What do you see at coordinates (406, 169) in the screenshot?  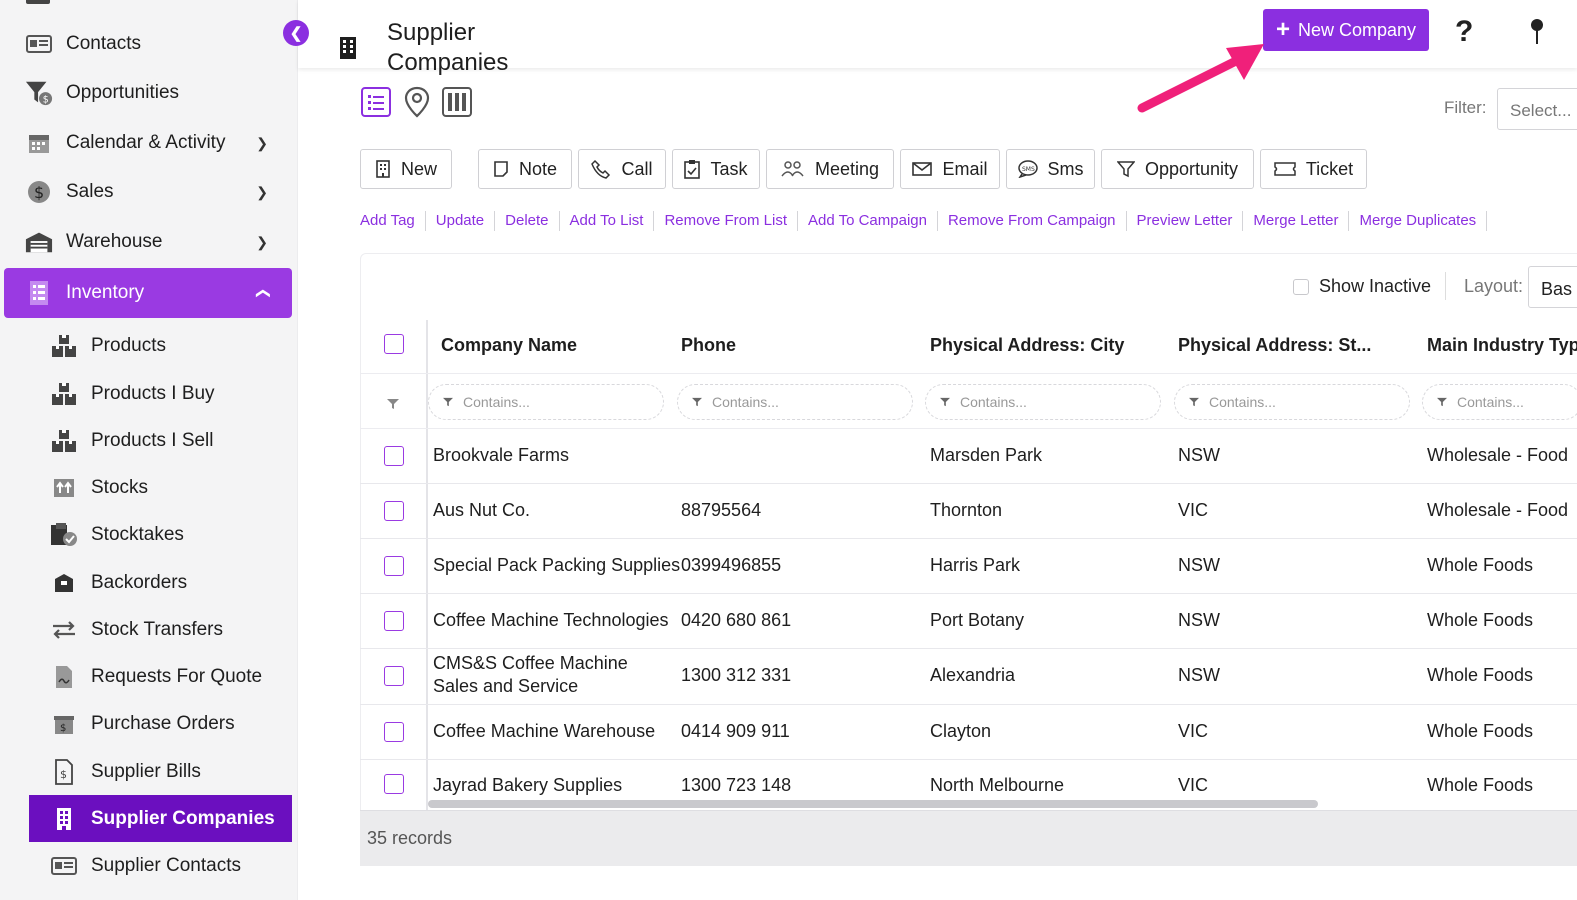 I see `new-button: New` at bounding box center [406, 169].